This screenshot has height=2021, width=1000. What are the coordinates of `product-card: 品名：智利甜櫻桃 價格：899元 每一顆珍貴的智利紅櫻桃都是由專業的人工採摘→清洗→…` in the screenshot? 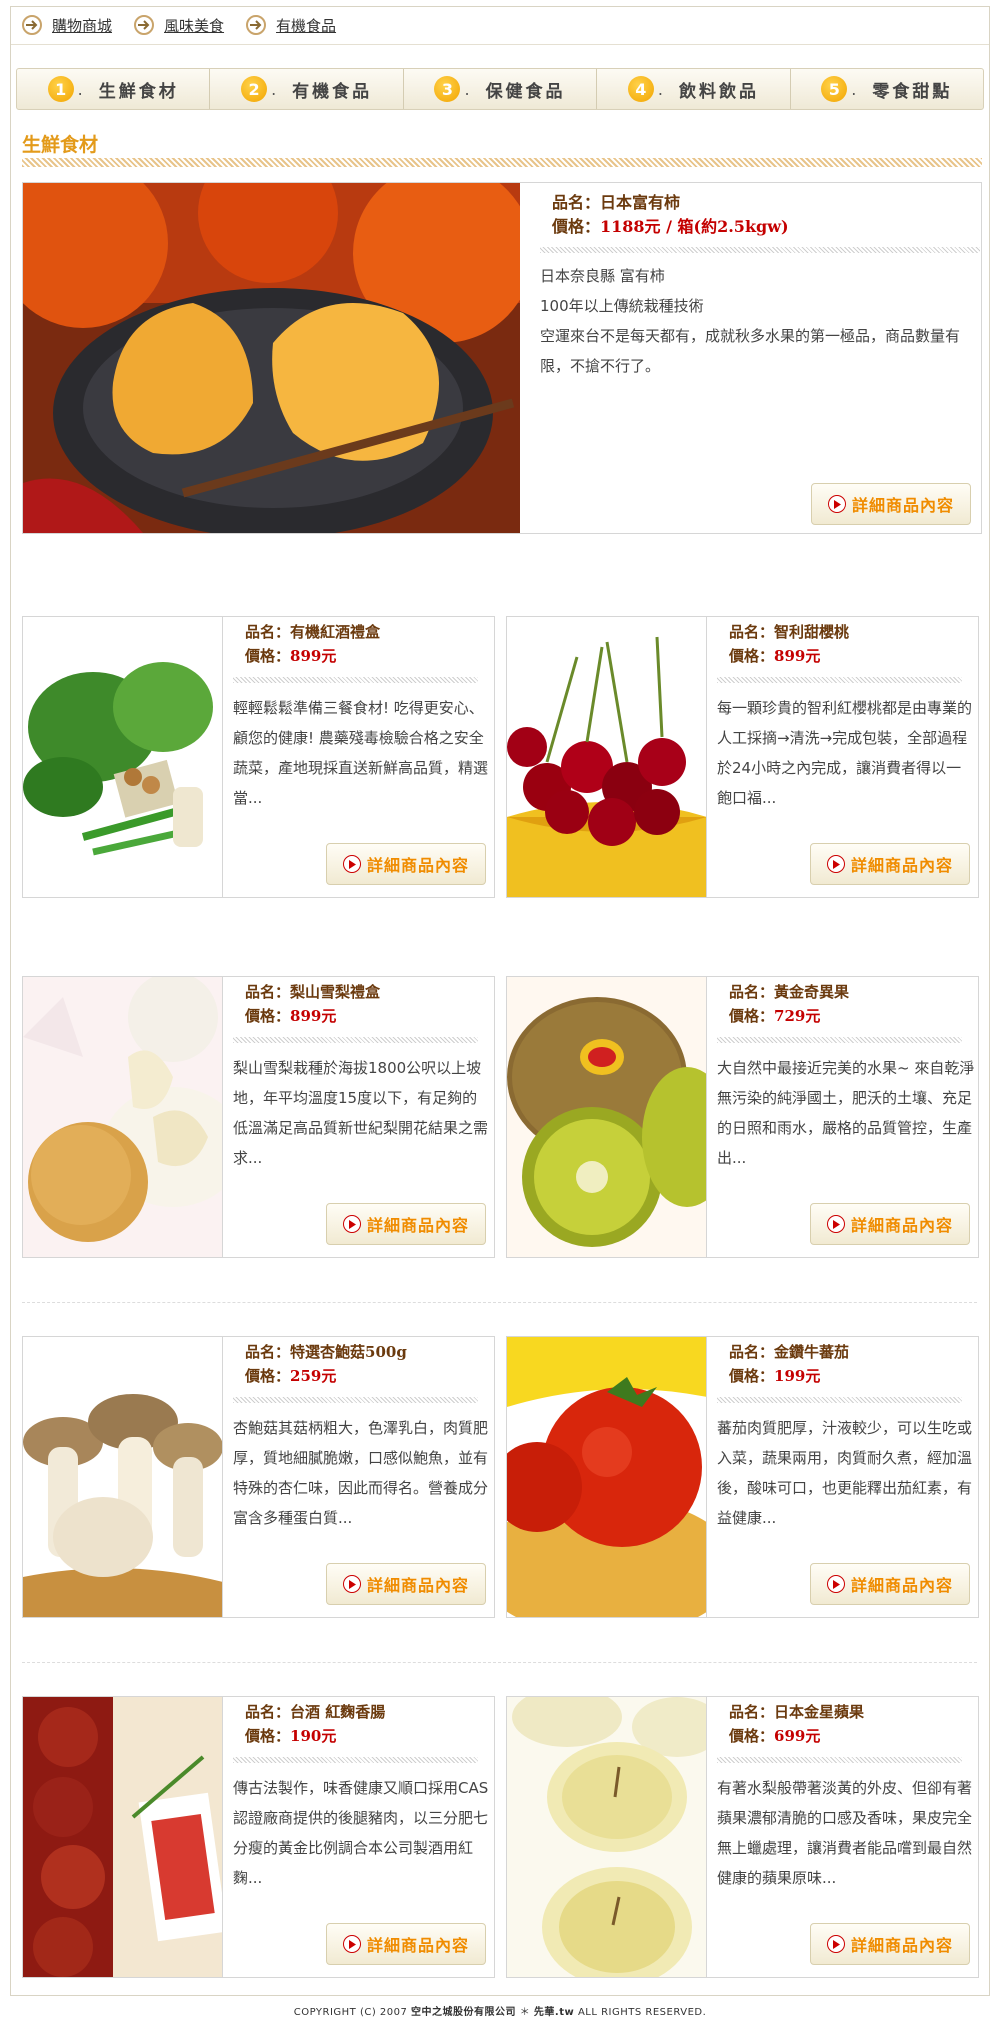 It's located at (742, 757).